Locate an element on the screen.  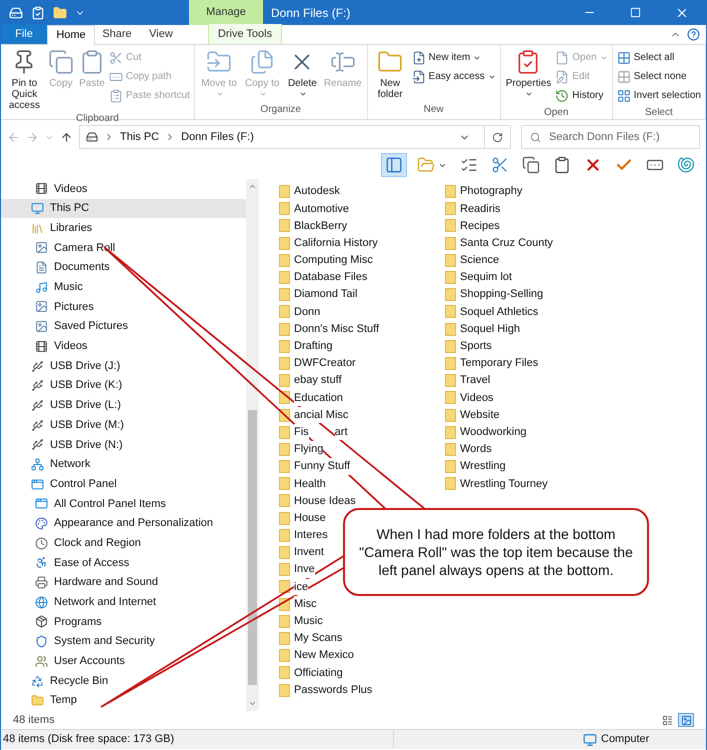
search-field: Search Donn Files (F:) is located at coordinates (610, 137).